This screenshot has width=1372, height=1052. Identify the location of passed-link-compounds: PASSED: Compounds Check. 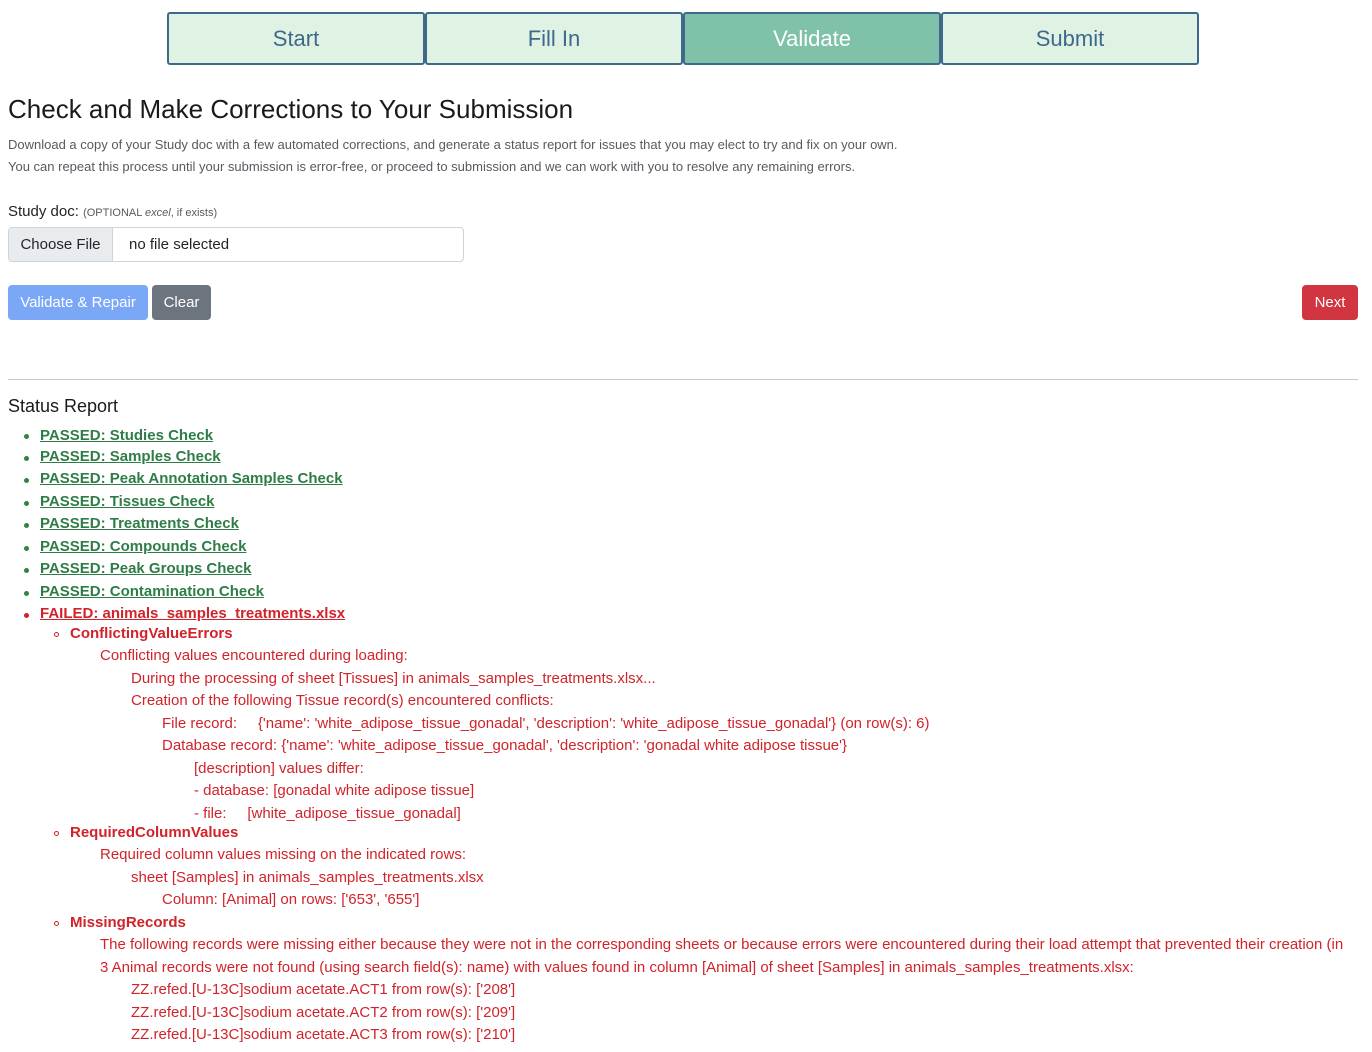
(143, 546).